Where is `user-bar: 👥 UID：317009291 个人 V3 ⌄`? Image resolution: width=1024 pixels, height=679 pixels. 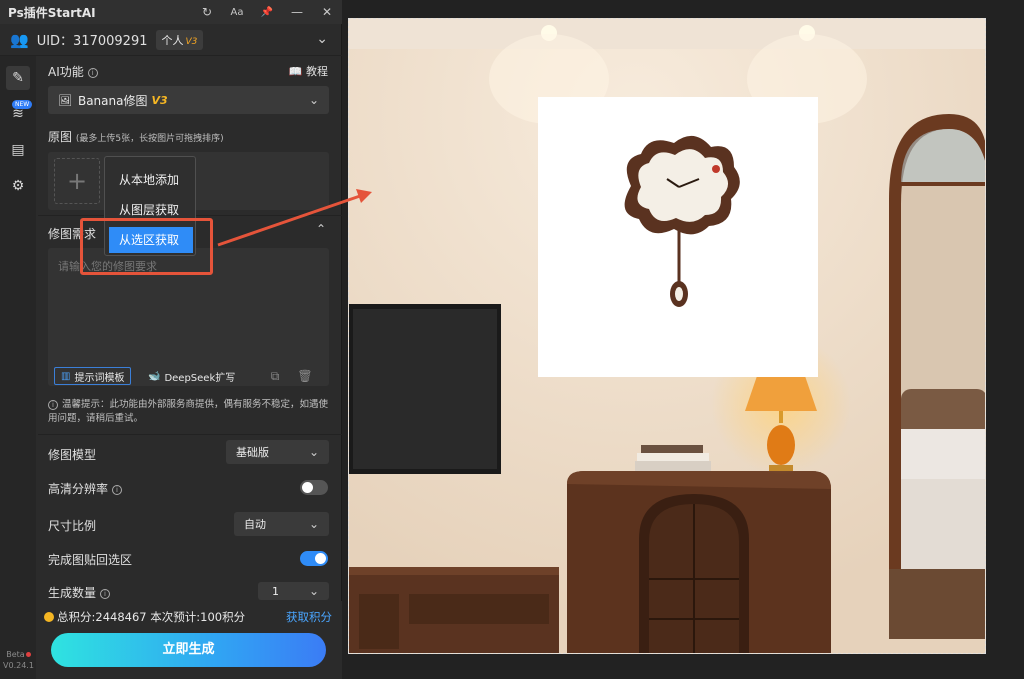 user-bar: 👥 UID：317009291 个人 V3 ⌄ is located at coordinates (171, 40).